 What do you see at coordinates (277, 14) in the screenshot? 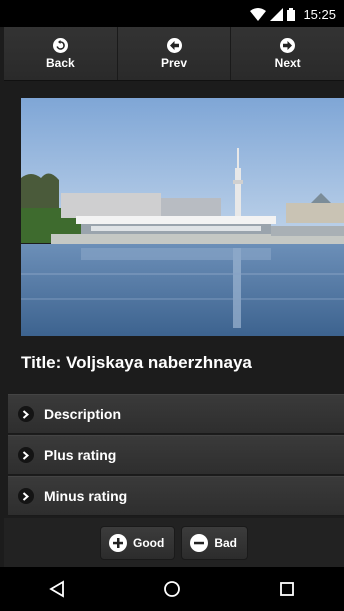
I see `signal-icon` at bounding box center [277, 14].